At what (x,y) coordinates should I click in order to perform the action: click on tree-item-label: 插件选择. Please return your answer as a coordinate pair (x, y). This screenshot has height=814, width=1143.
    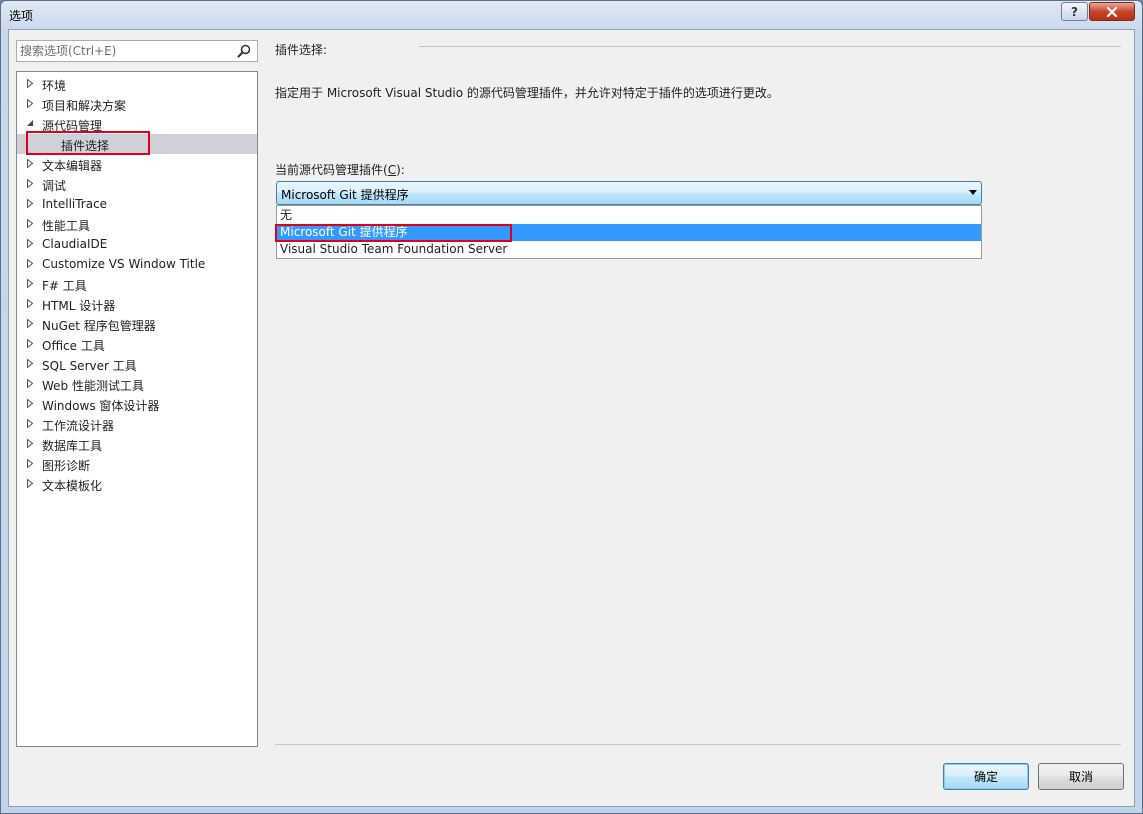
    Looking at the image, I should click on (85, 146).